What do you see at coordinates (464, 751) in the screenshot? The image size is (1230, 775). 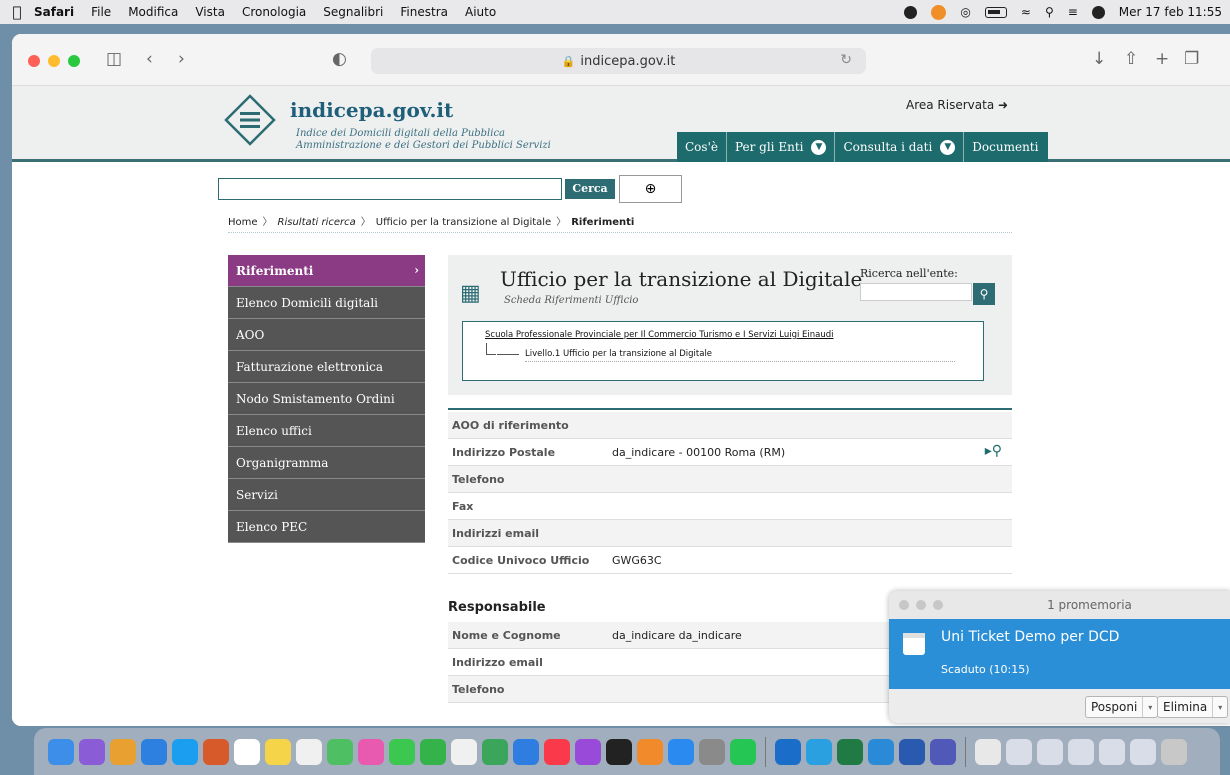 I see `freeform-icon` at bounding box center [464, 751].